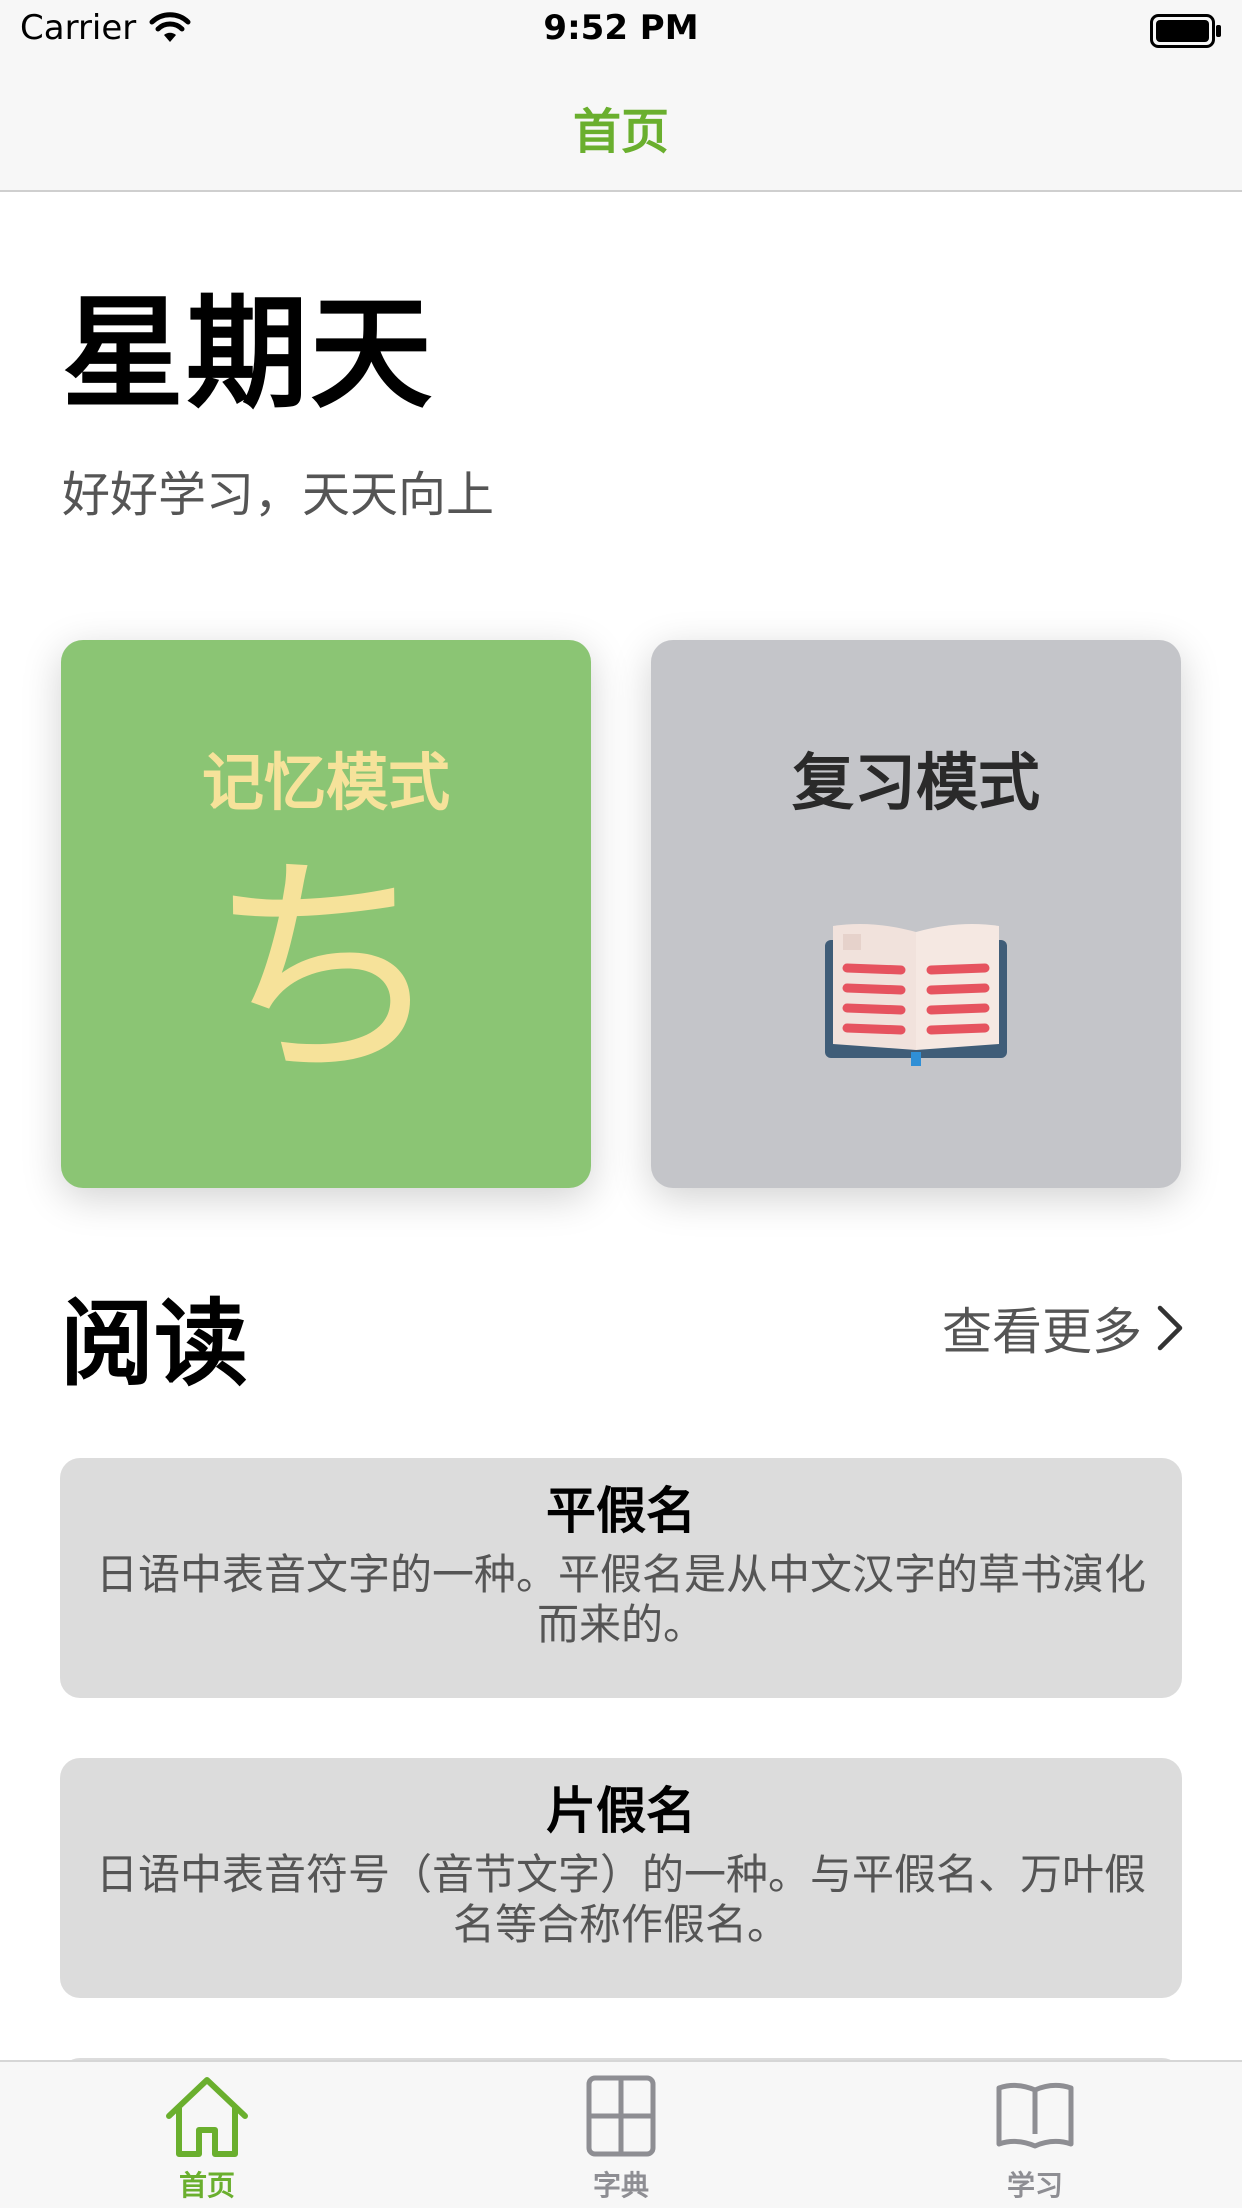 Image resolution: width=1242 pixels, height=2208 pixels. I want to click on top-bar: Carrier 9:52 PM 首页, so click(621, 96).